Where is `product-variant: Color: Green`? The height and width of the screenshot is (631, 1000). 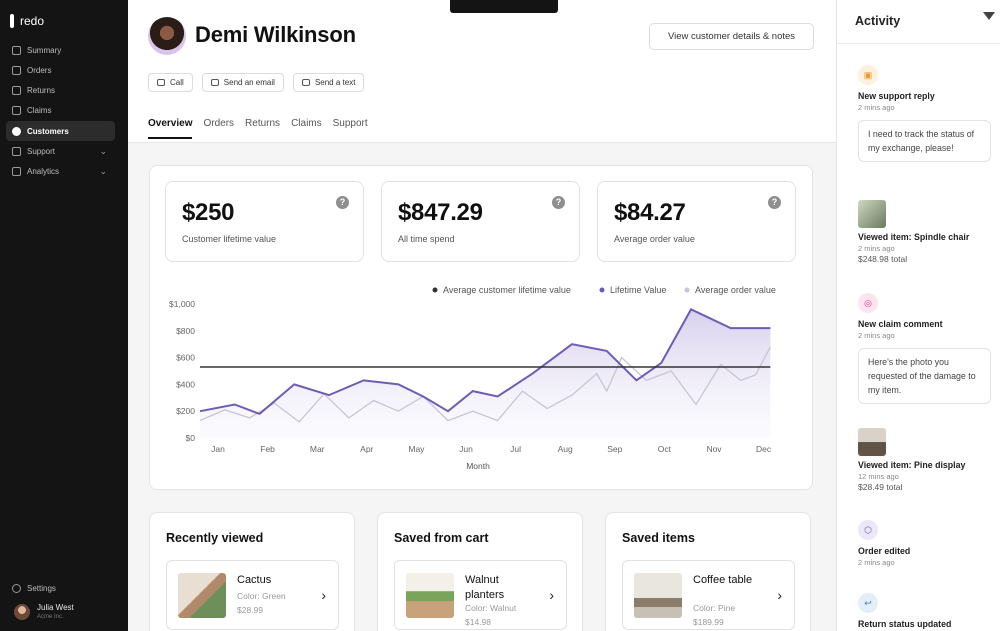
product-variant: Color: Green is located at coordinates (261, 596).